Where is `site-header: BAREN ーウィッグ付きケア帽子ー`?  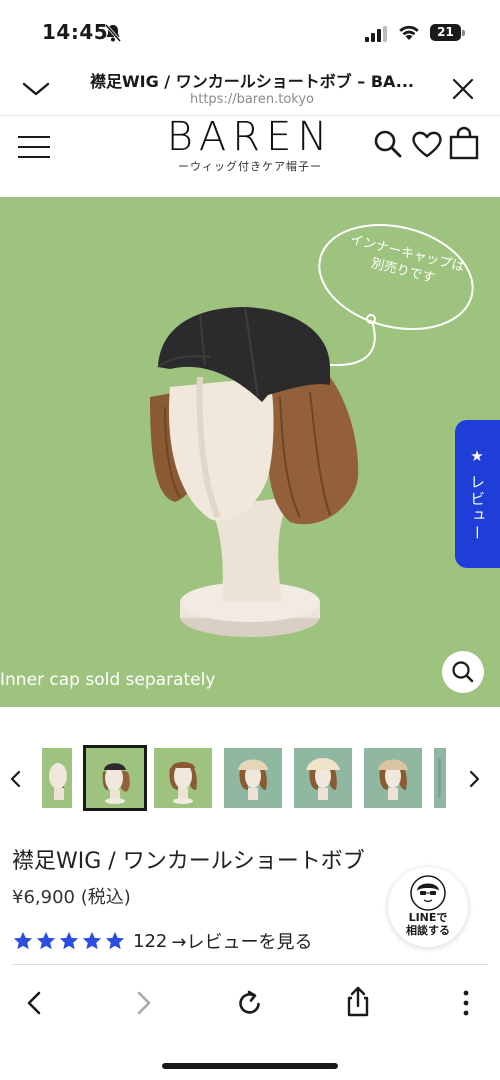 site-header: BAREN ーウィッグ付きケア帽子ー is located at coordinates (250, 155).